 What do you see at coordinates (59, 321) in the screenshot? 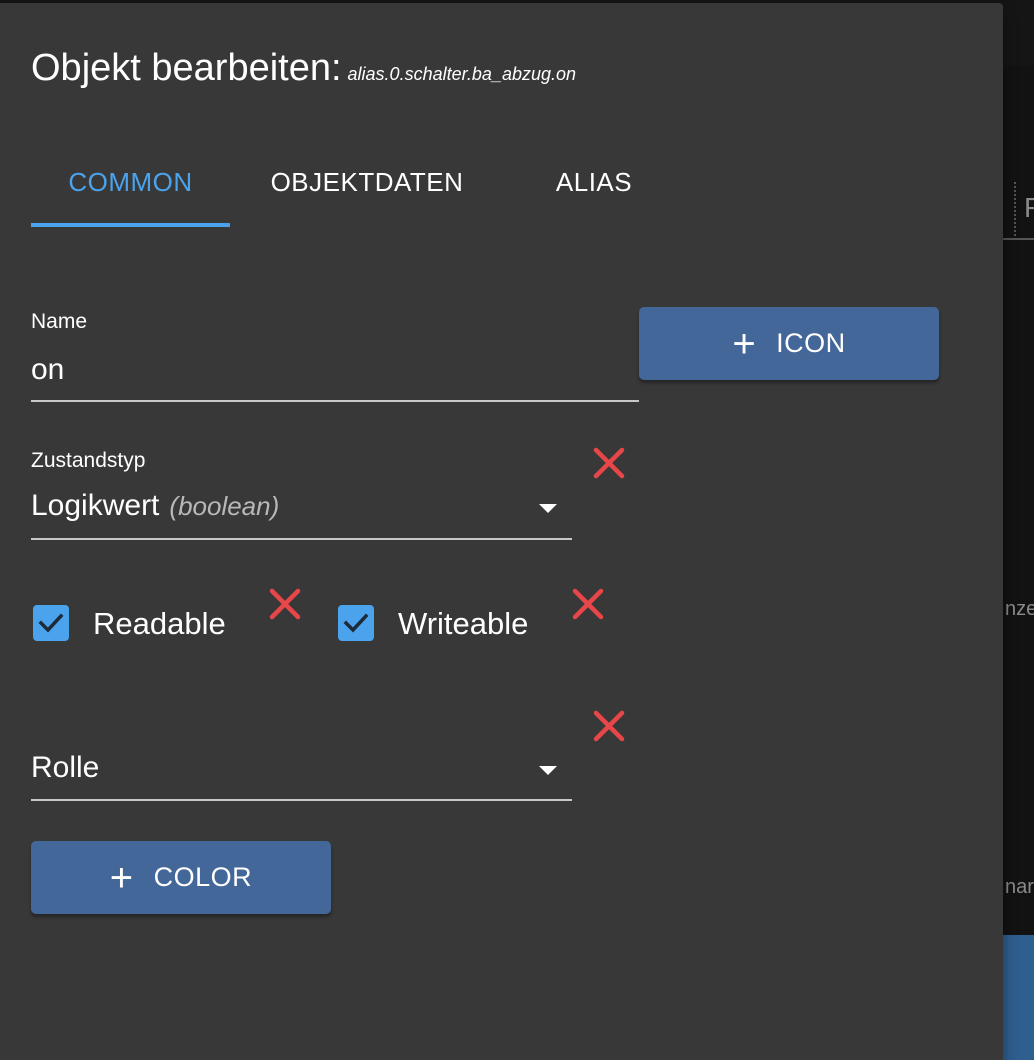
I see `name-label: Name` at bounding box center [59, 321].